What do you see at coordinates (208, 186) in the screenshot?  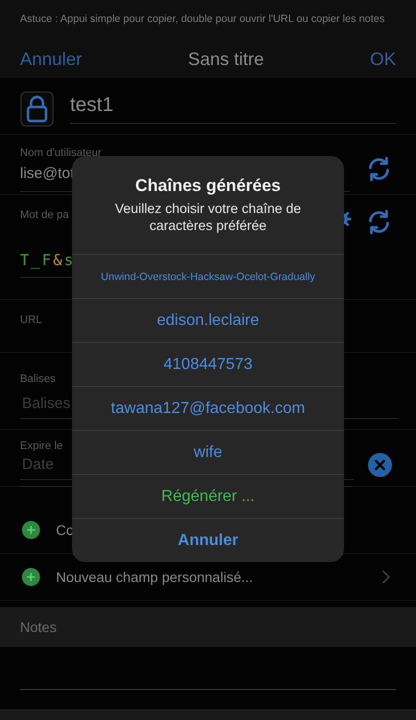 I see `dialog-title: Chaînes générées` at bounding box center [208, 186].